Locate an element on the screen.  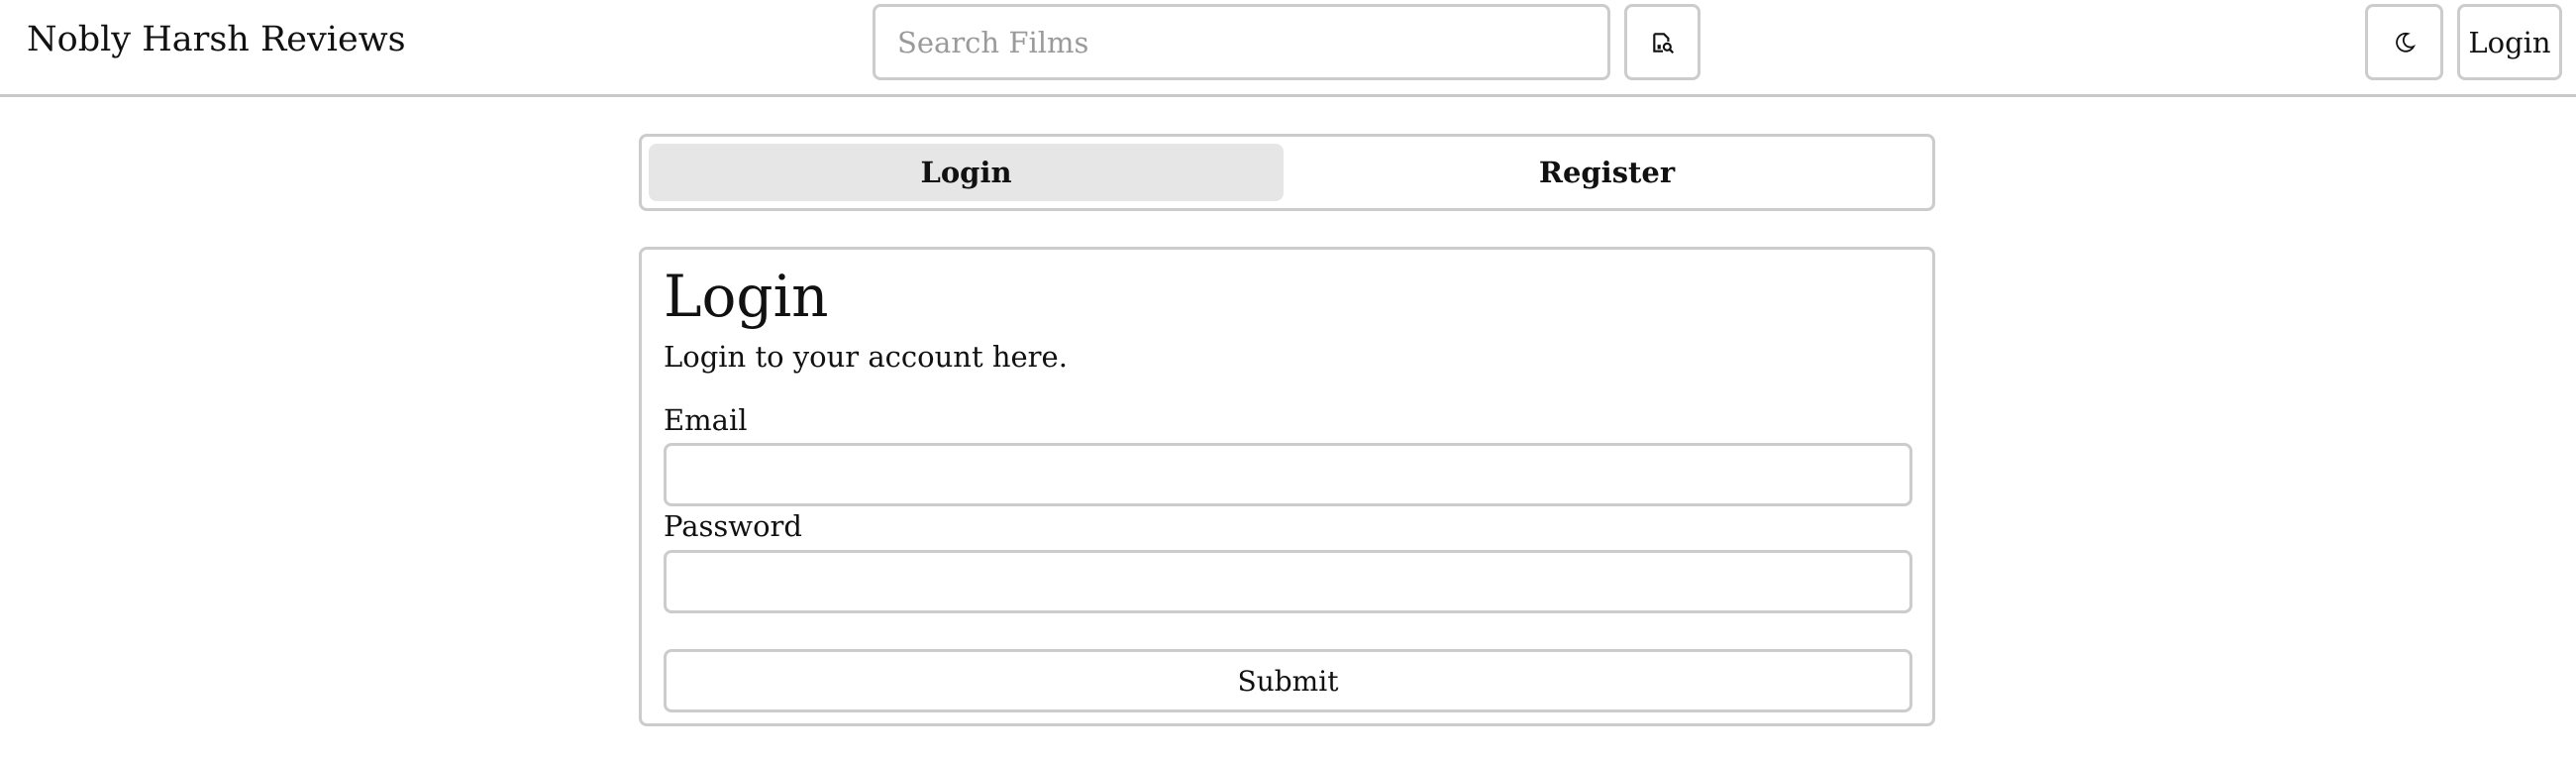
form-description: Login to your account here. is located at coordinates (866, 357).